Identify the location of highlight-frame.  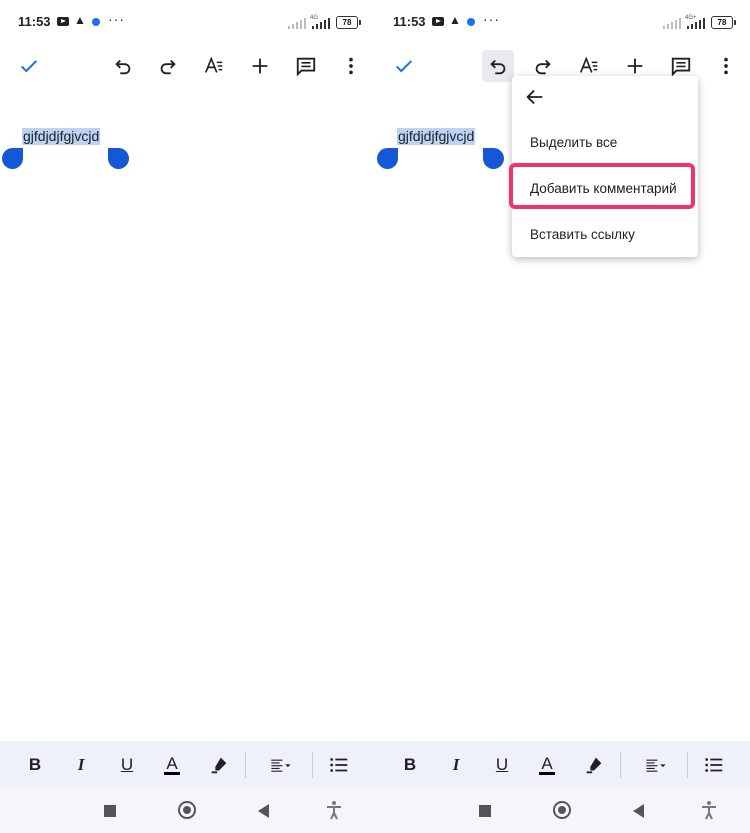
(602, 186).